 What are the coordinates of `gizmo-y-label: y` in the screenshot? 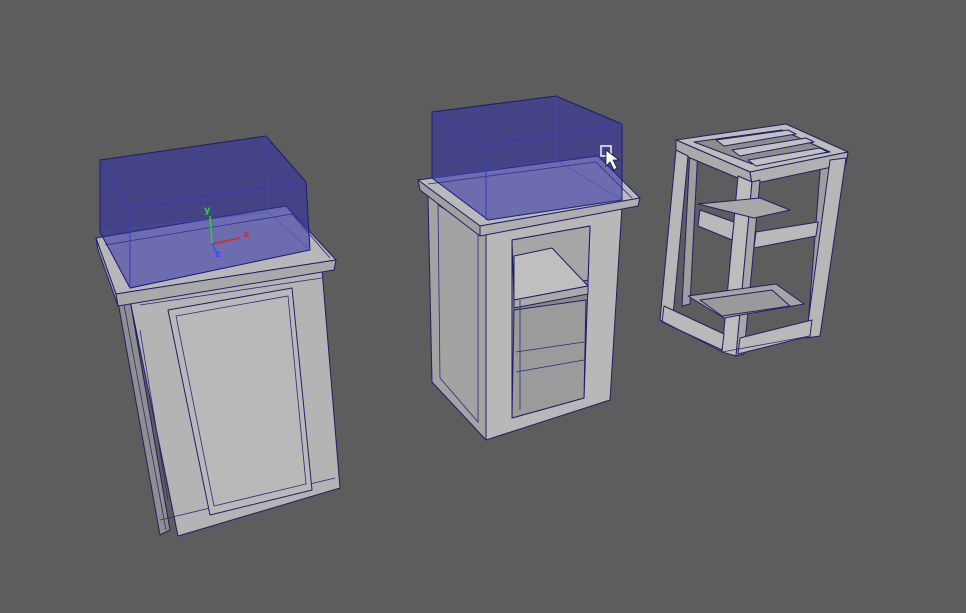 It's located at (207, 210).